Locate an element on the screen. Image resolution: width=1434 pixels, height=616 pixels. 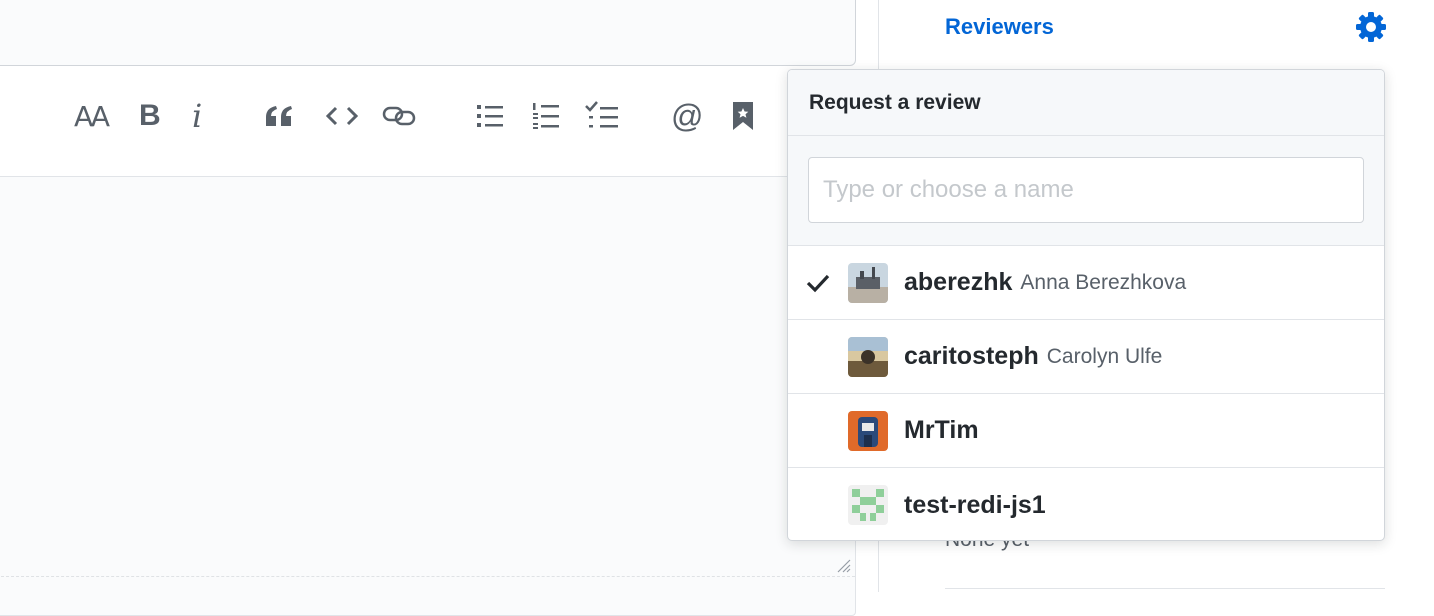
gear-icon is located at coordinates (1371, 27).